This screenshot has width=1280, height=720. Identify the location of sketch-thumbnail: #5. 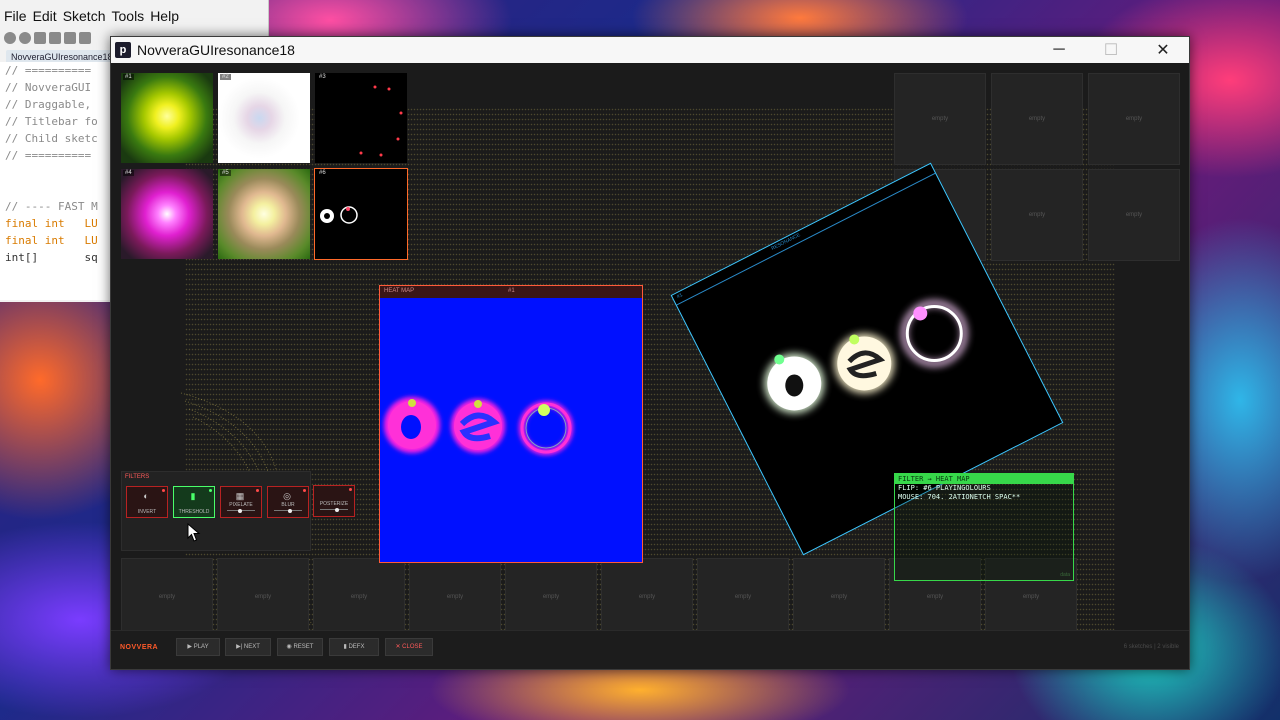
(264, 214).